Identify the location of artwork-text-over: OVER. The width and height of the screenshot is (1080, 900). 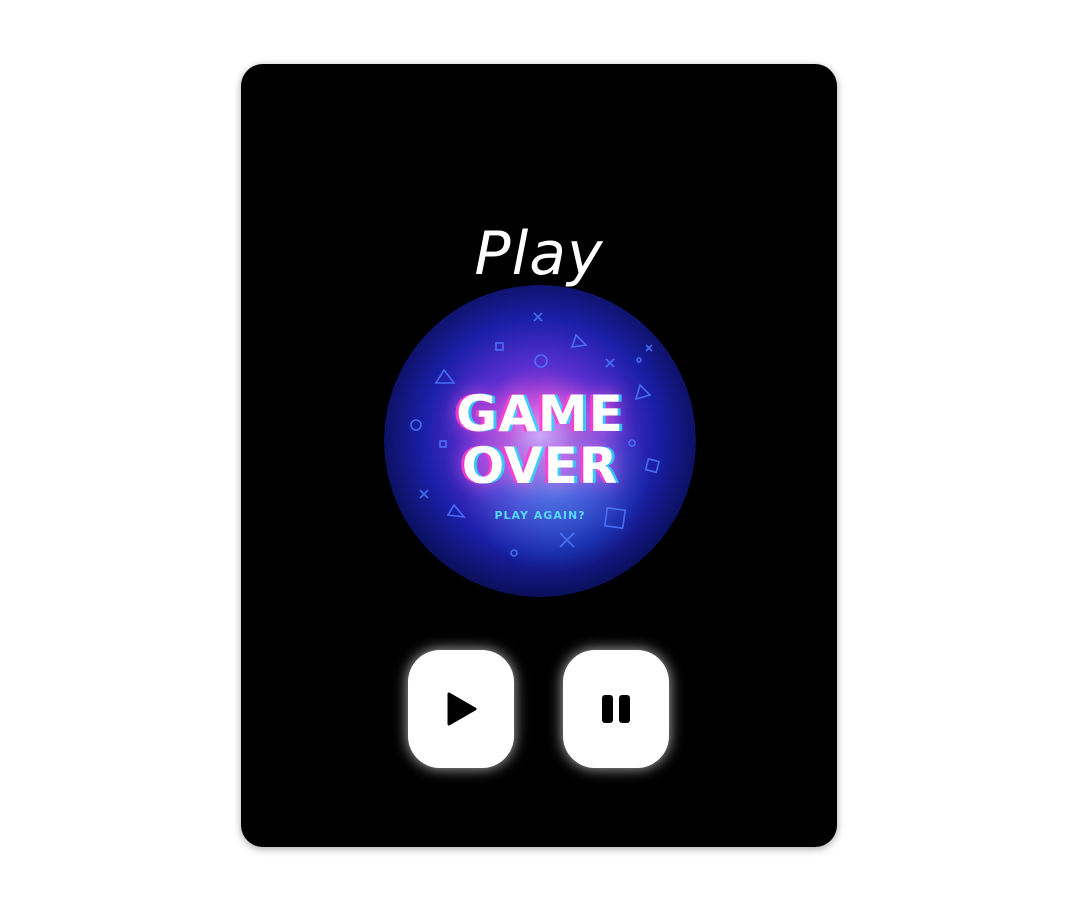
(540, 466).